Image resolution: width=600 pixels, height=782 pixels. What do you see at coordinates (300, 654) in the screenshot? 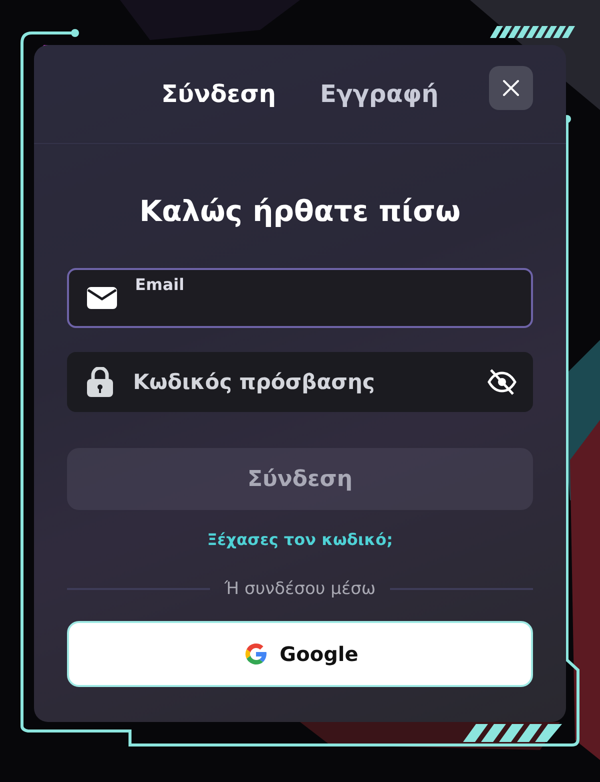
I see `google-button: Google` at bounding box center [300, 654].